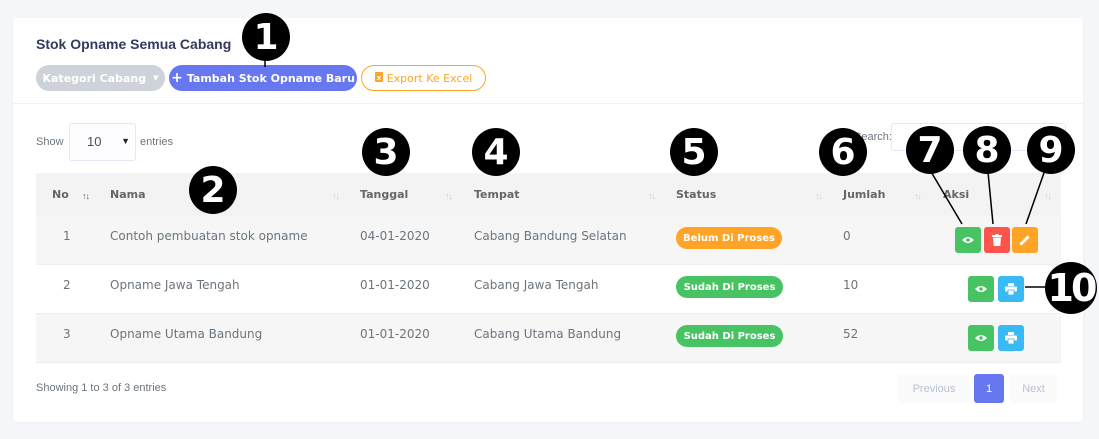  What do you see at coordinates (930, 150) in the screenshot?
I see `annotation-marker-7: 7` at bounding box center [930, 150].